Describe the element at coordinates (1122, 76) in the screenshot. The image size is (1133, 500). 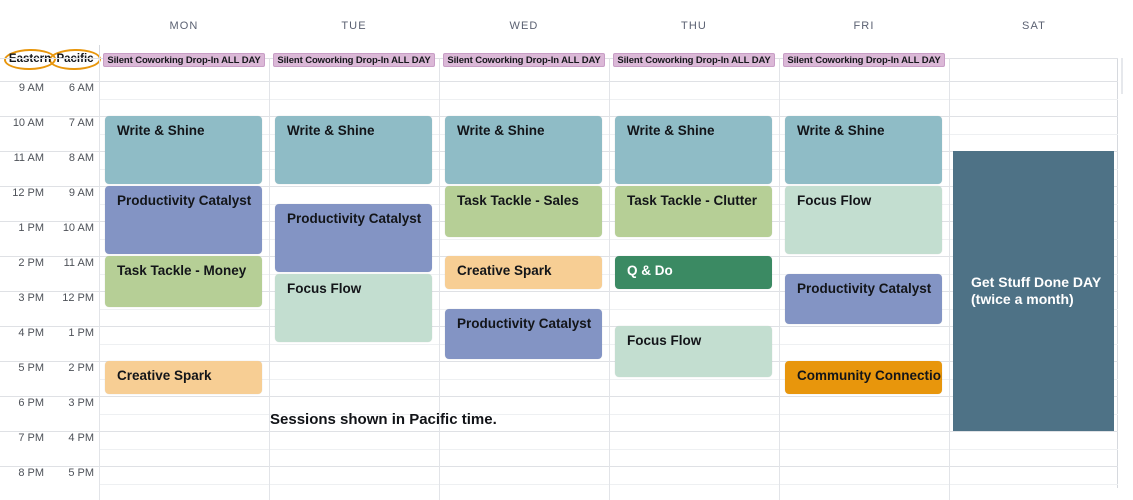
I see `right-edge-divider-secondary` at that location.